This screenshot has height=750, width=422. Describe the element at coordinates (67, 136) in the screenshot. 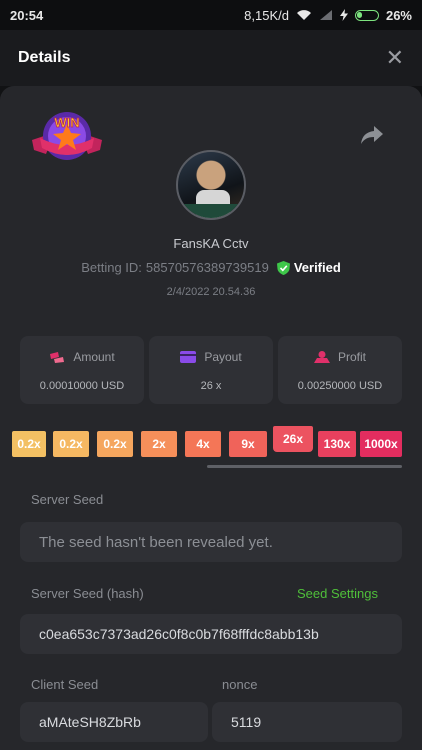

I see `win-badge-icon: WIN` at that location.